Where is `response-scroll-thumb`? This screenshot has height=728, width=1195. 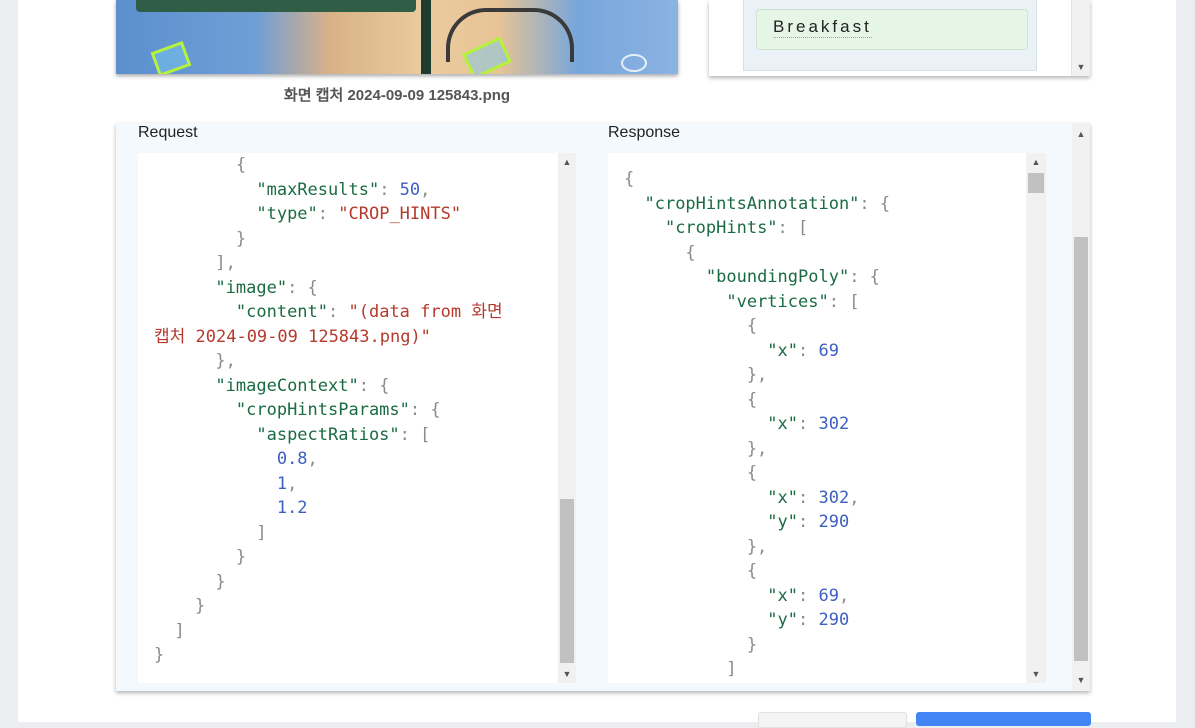 response-scroll-thumb is located at coordinates (1036, 183).